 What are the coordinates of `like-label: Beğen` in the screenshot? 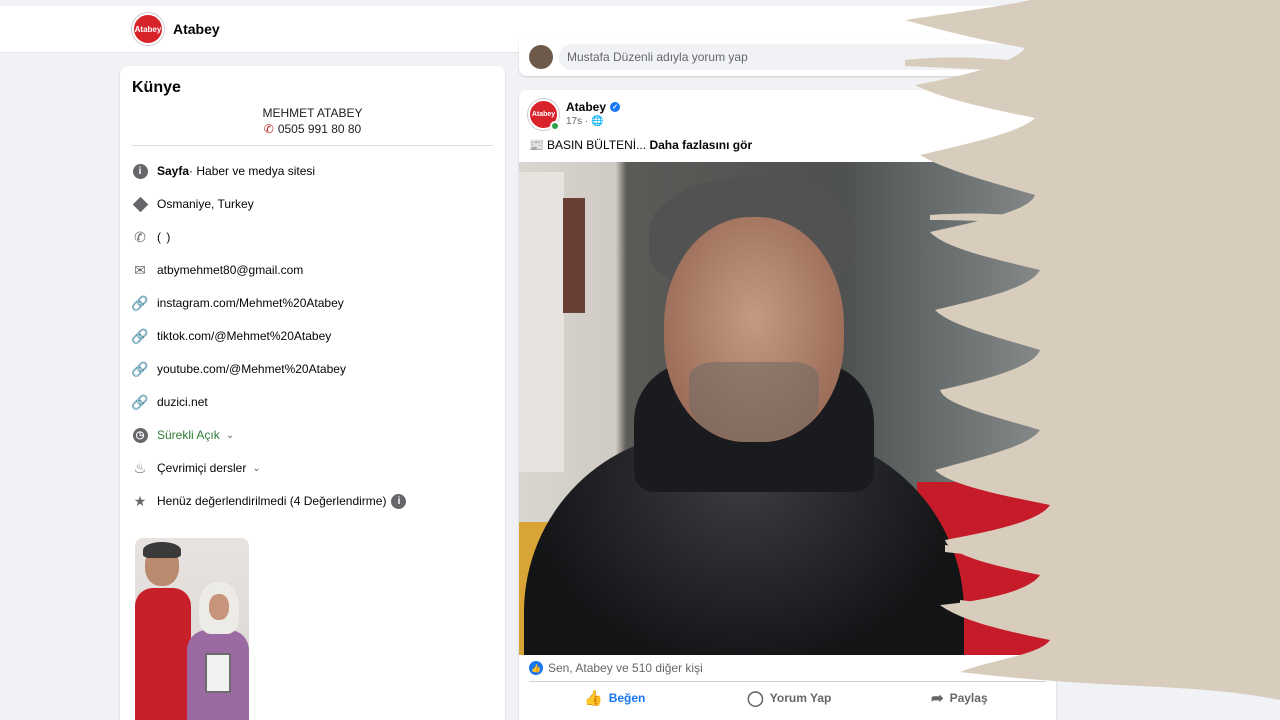 It's located at (627, 698).